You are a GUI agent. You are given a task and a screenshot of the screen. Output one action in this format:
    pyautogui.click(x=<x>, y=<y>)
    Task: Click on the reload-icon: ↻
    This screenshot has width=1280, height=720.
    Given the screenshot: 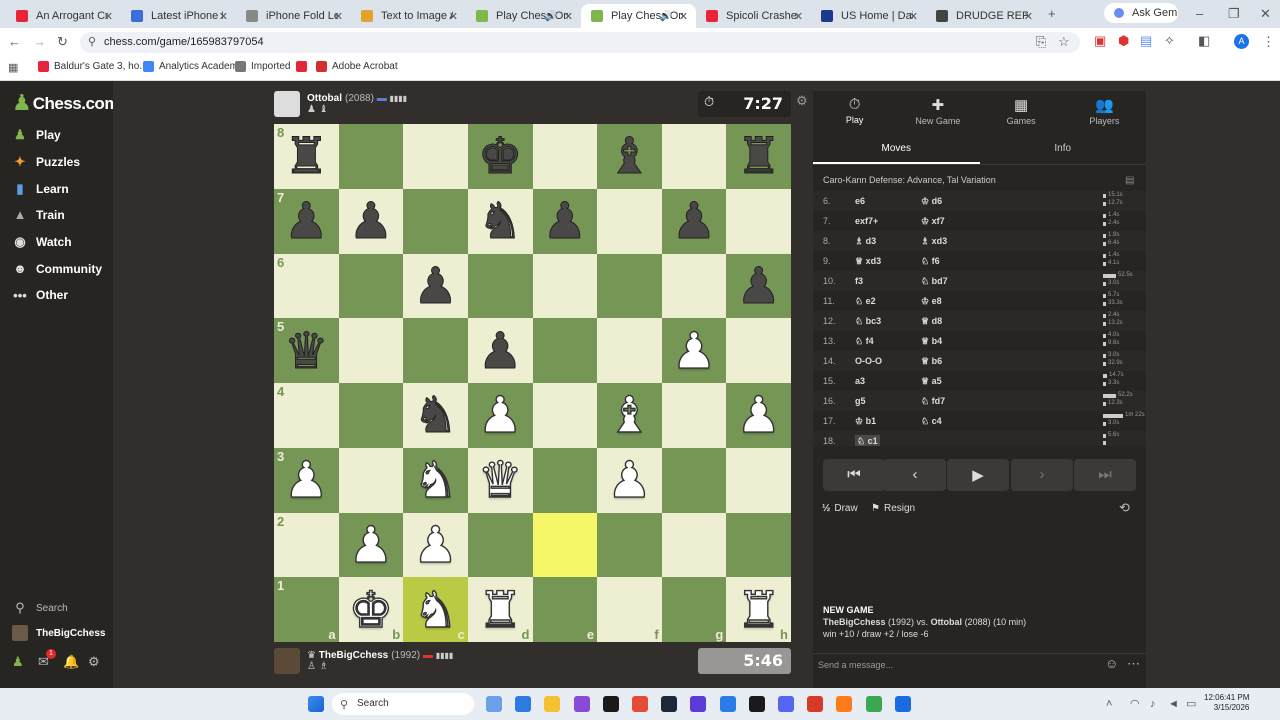 What is the action you would take?
    pyautogui.click(x=62, y=42)
    